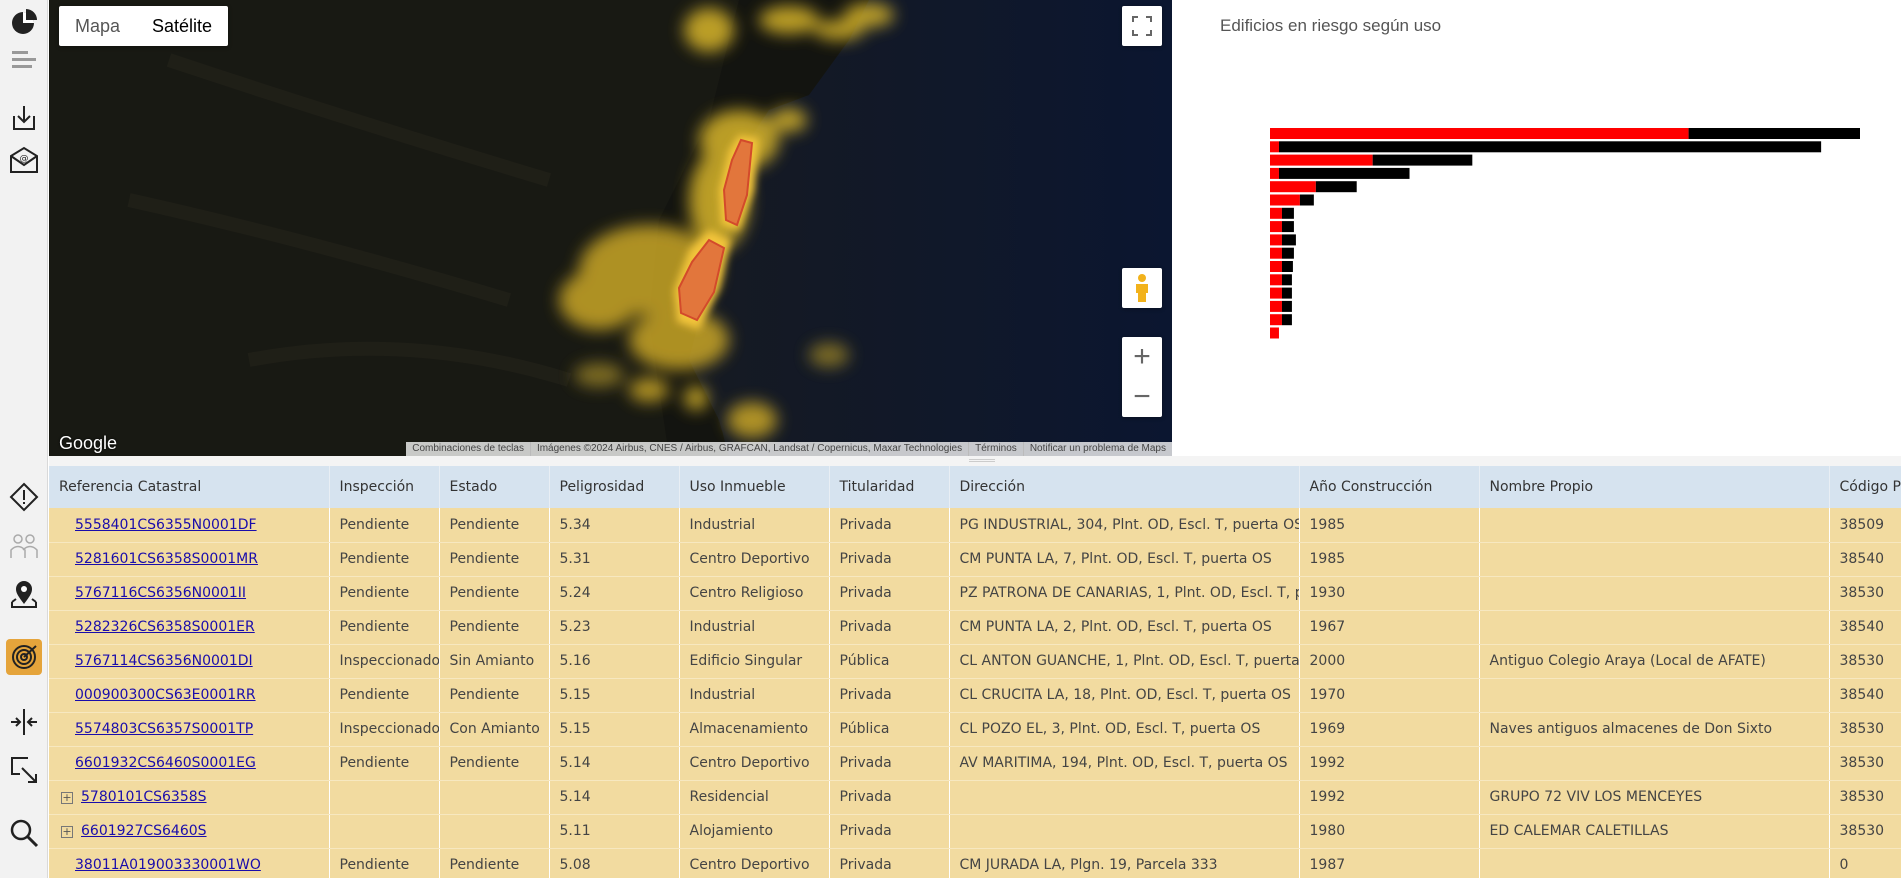 The height and width of the screenshot is (878, 1901). Describe the element at coordinates (1274, 147) in the screenshot. I see `bar-series1-row2` at that location.